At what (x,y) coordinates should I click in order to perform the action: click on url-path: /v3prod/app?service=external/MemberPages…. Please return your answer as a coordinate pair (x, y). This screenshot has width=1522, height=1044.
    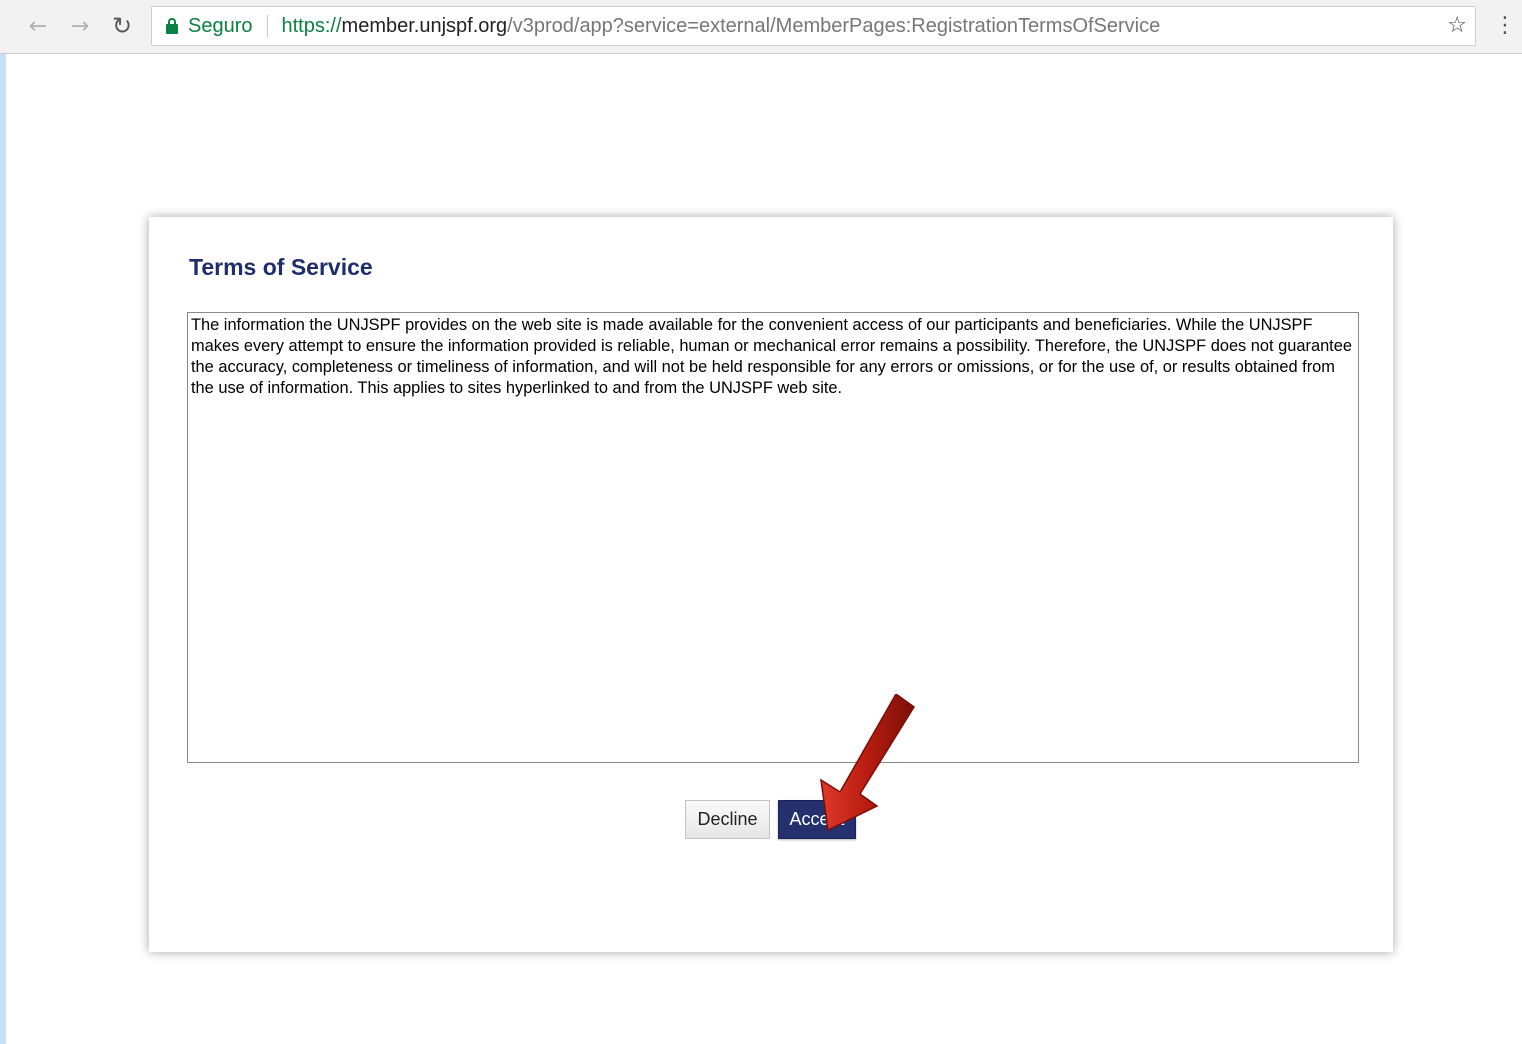
    Looking at the image, I should click on (834, 25).